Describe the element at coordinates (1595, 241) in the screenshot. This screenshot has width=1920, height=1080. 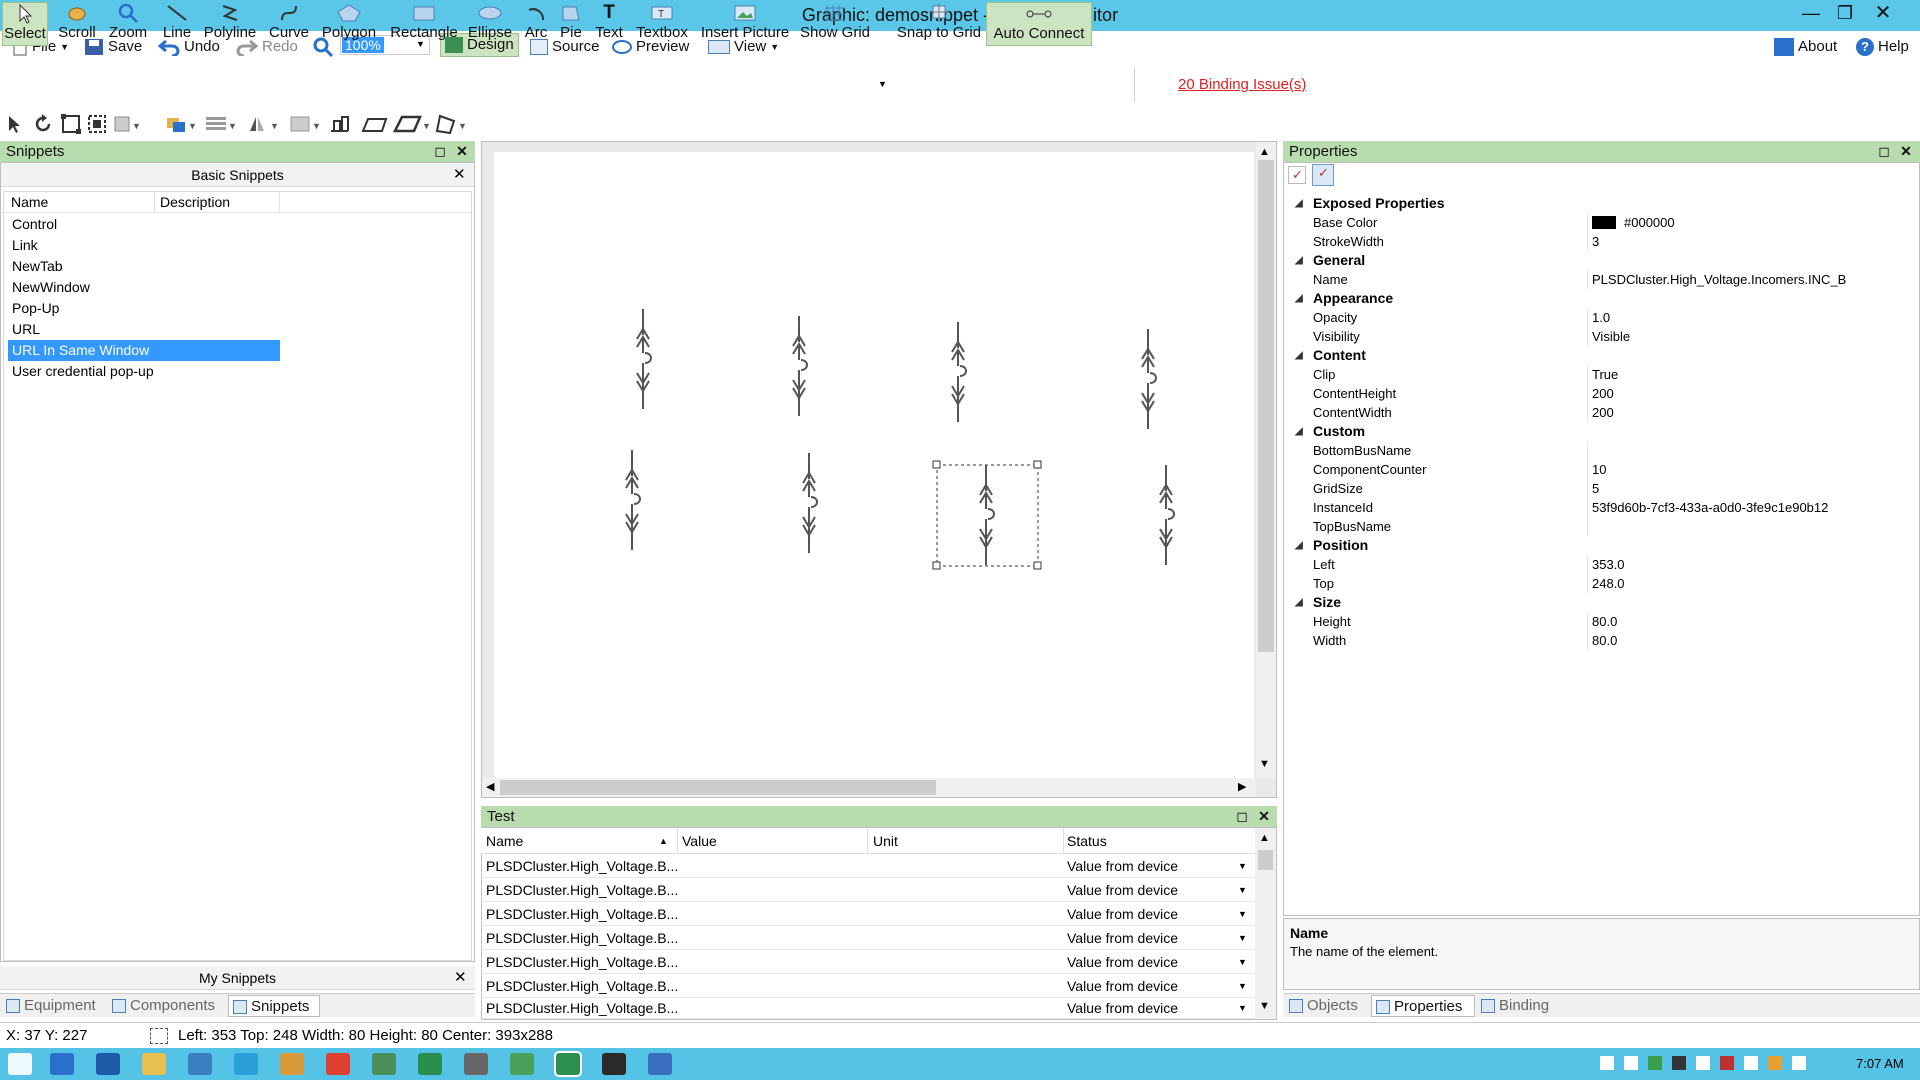
I see `property-value: 3` at that location.